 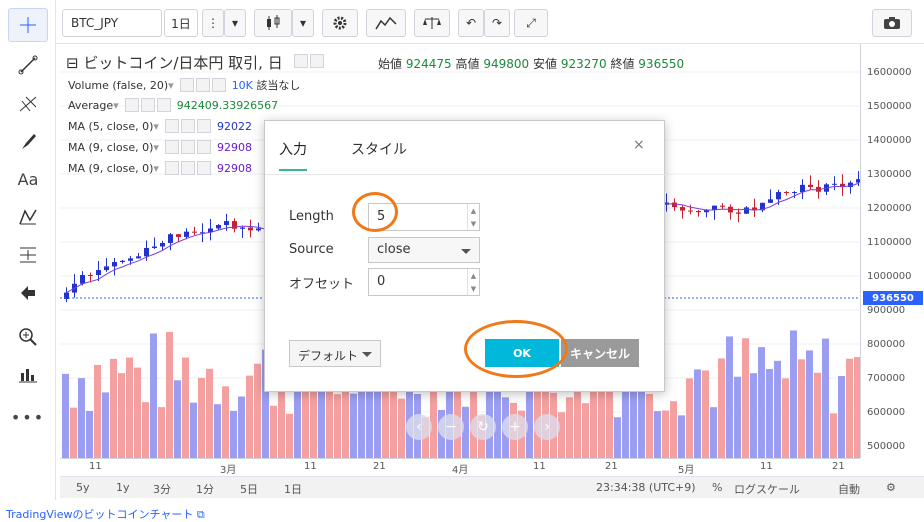 I want to click on more-tools-icon: •••, so click(x=28, y=417).